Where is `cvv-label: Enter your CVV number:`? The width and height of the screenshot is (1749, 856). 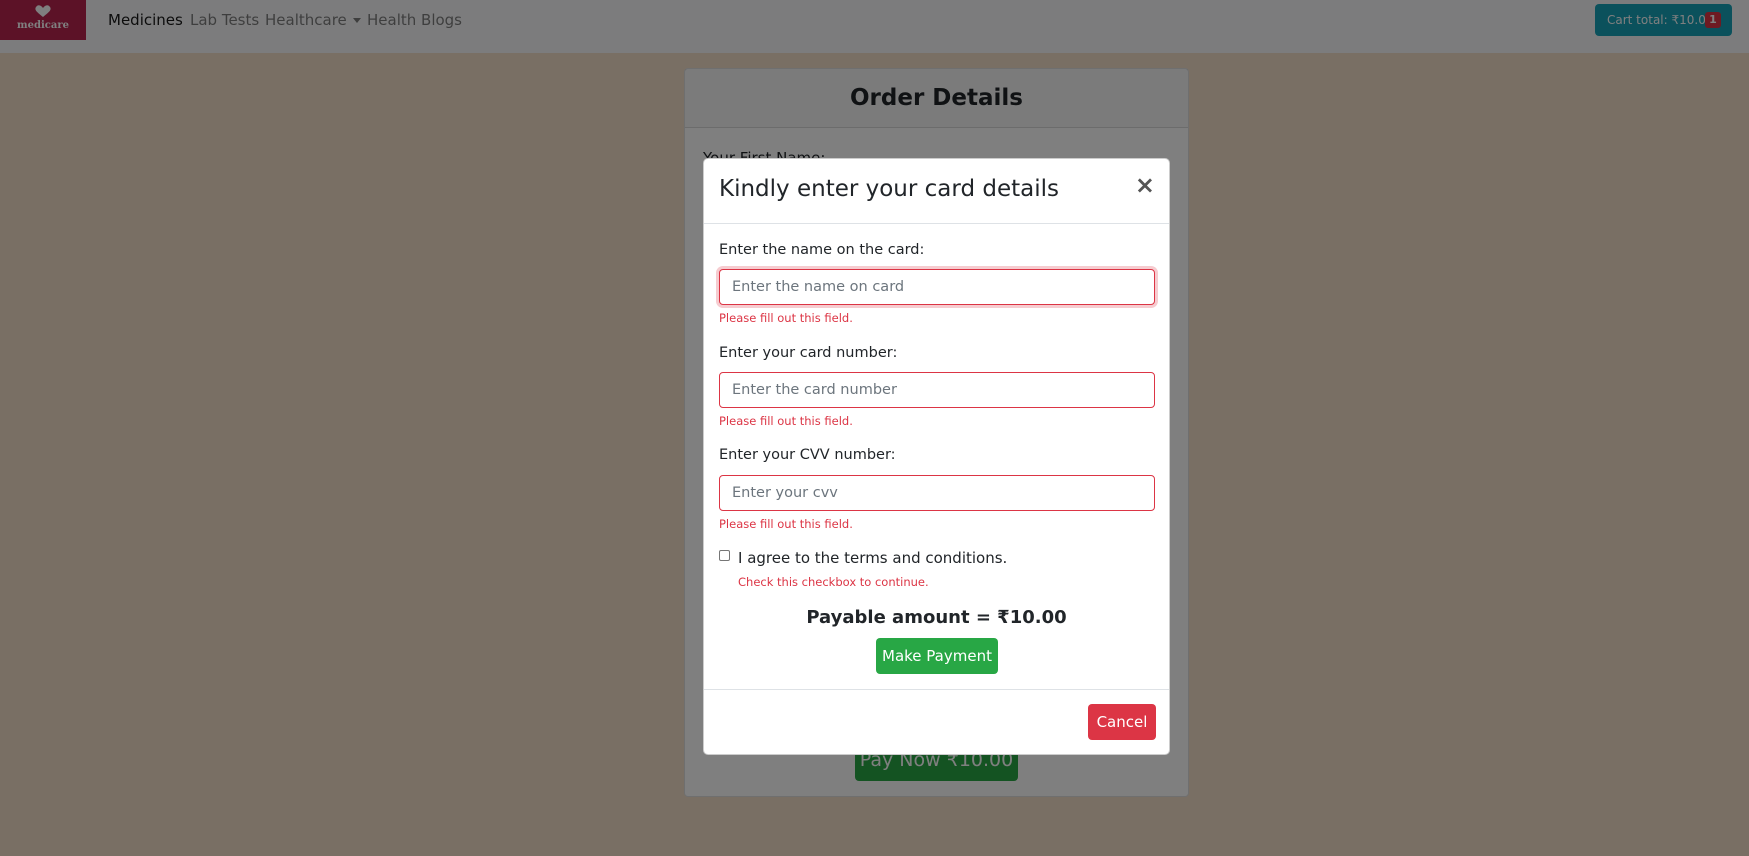 cvv-label: Enter your CVV number: is located at coordinates (807, 455).